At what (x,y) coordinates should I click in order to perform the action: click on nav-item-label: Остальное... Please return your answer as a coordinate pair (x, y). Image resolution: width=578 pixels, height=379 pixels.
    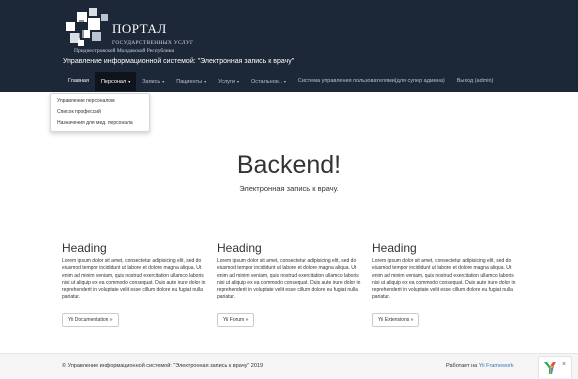
    Looking at the image, I should click on (266, 82).